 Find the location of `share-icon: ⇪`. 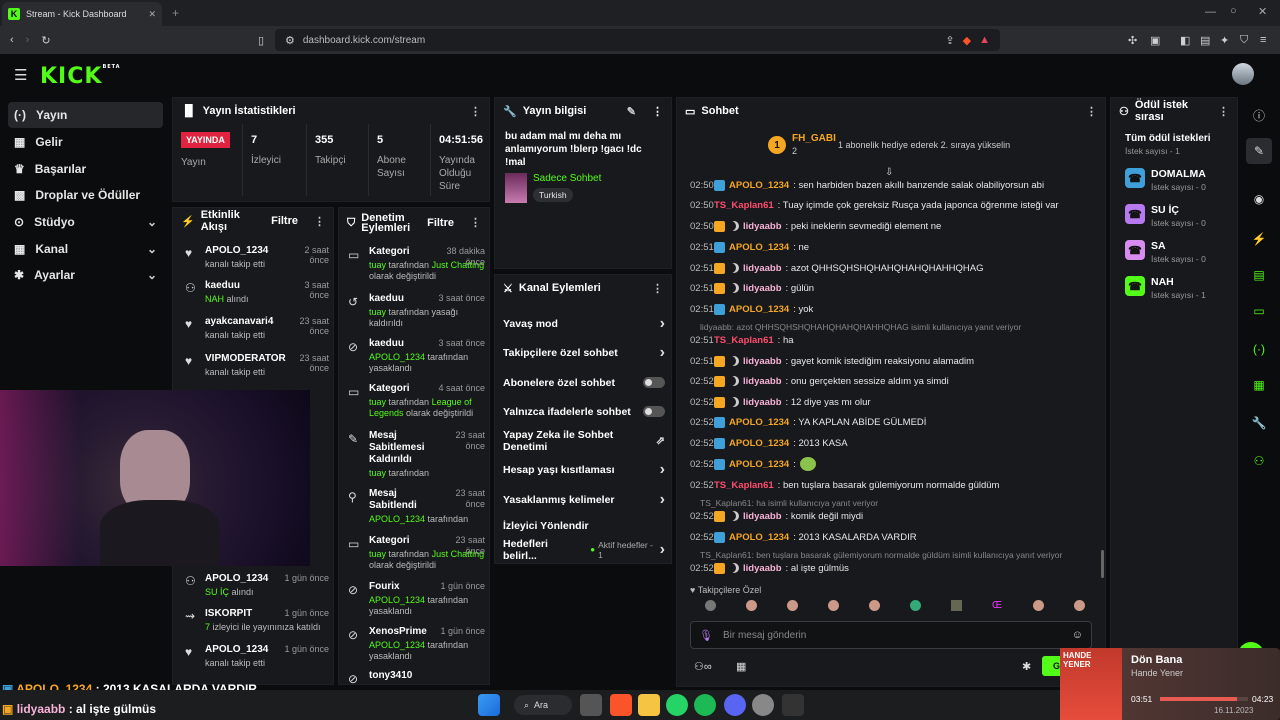

share-icon: ⇪ is located at coordinates (949, 40).